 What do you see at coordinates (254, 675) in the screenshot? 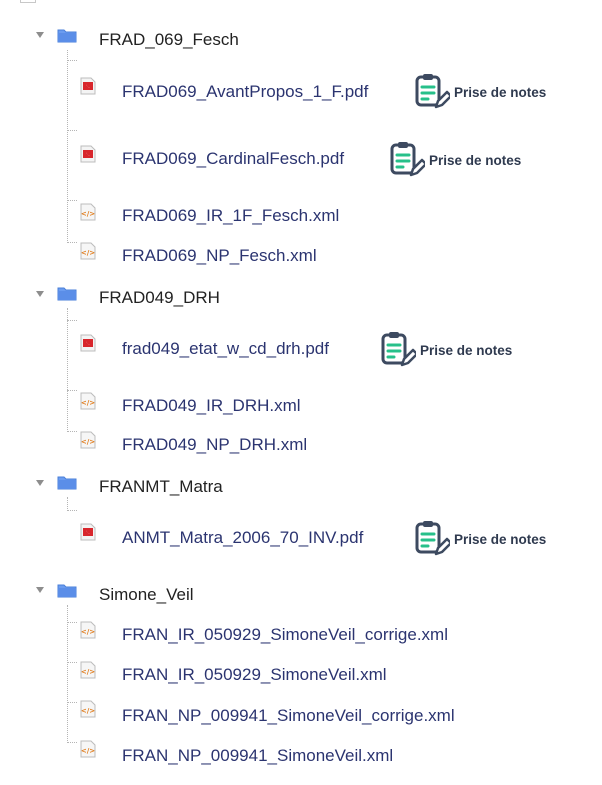
I see `file-link-xml: FRAN_IR_050929_SimoneVeil.xml` at bounding box center [254, 675].